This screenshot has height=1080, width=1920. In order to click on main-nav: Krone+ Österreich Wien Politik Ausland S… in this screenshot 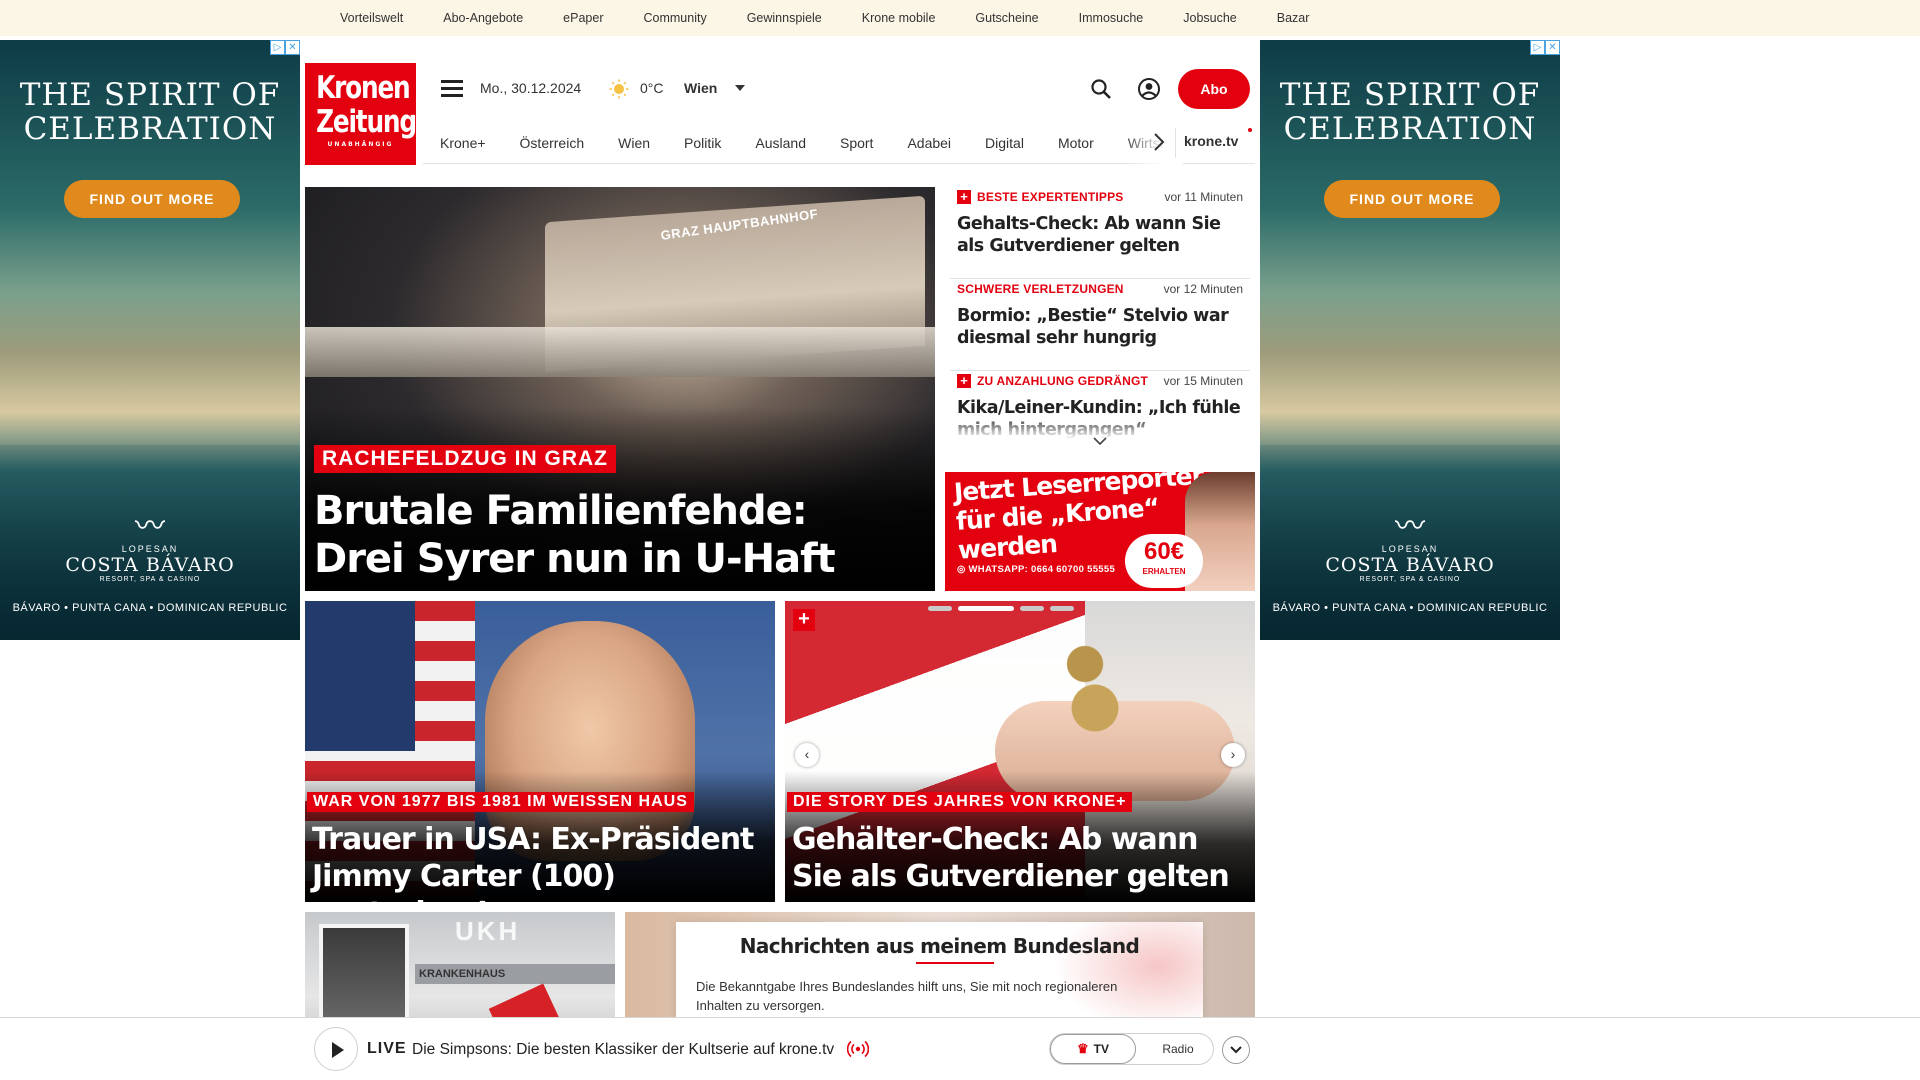, I will do `click(839, 143)`.